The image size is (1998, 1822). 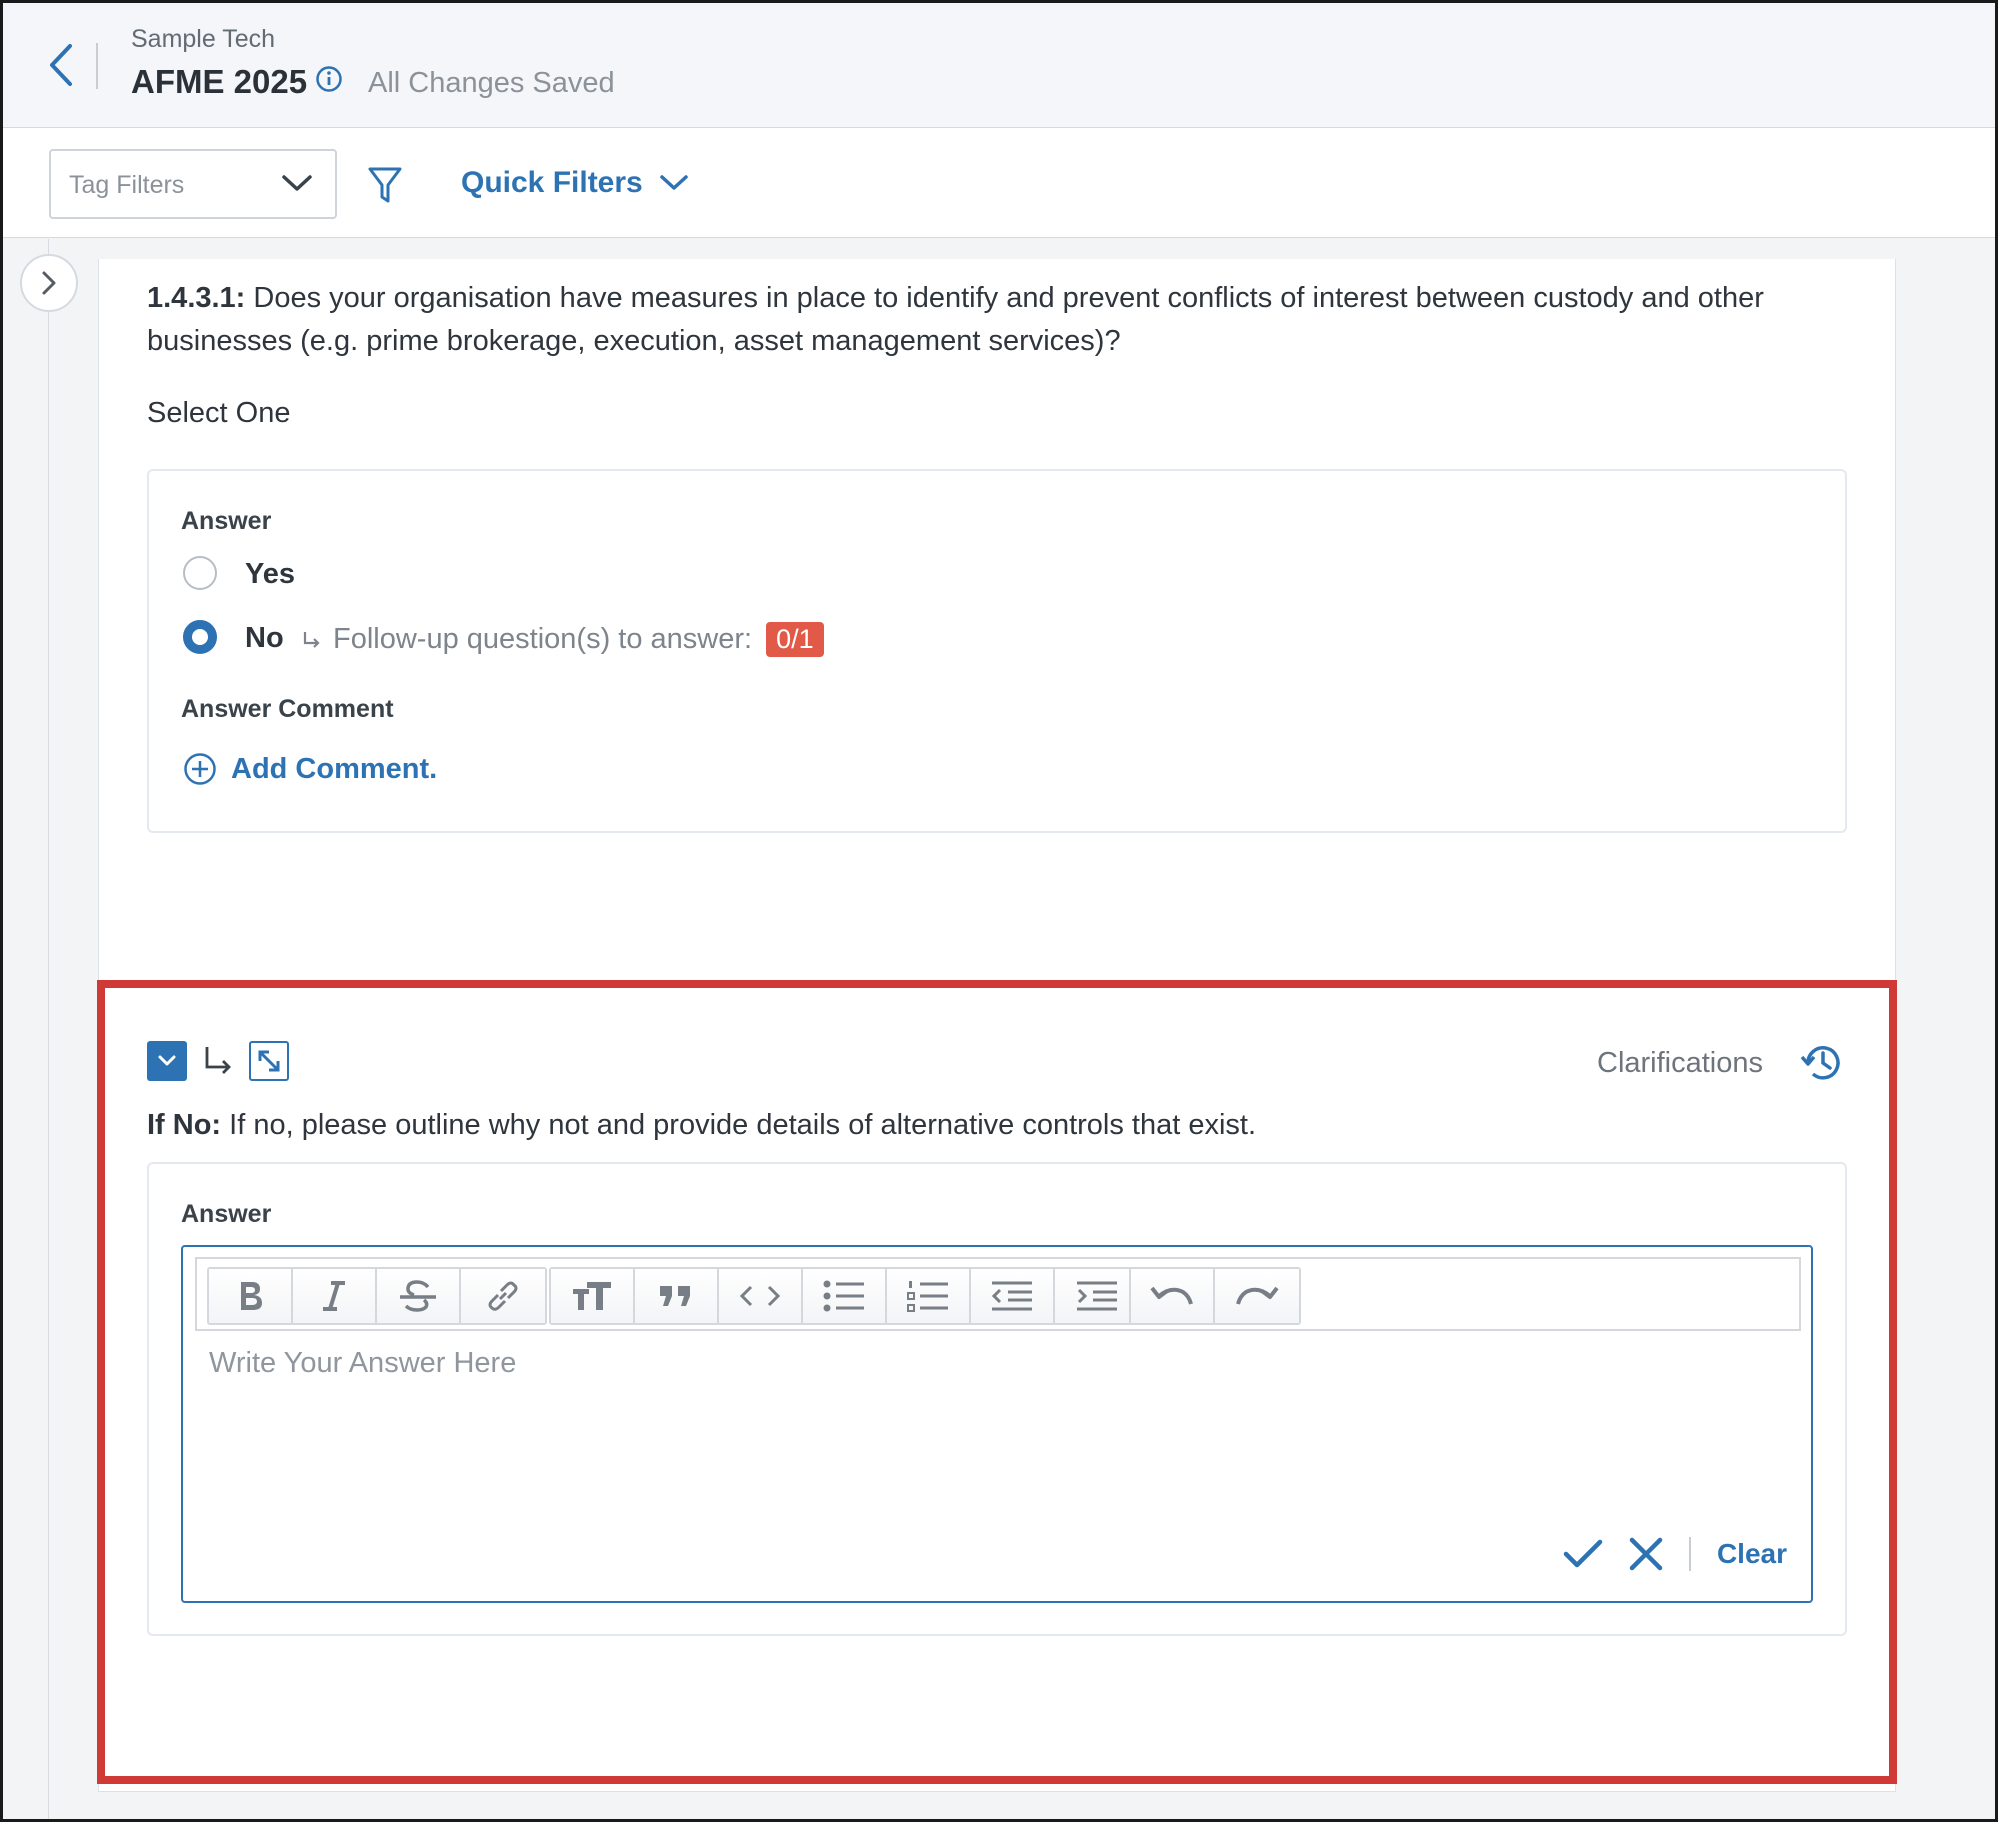 I want to click on italic-icon, so click(x=334, y=1296).